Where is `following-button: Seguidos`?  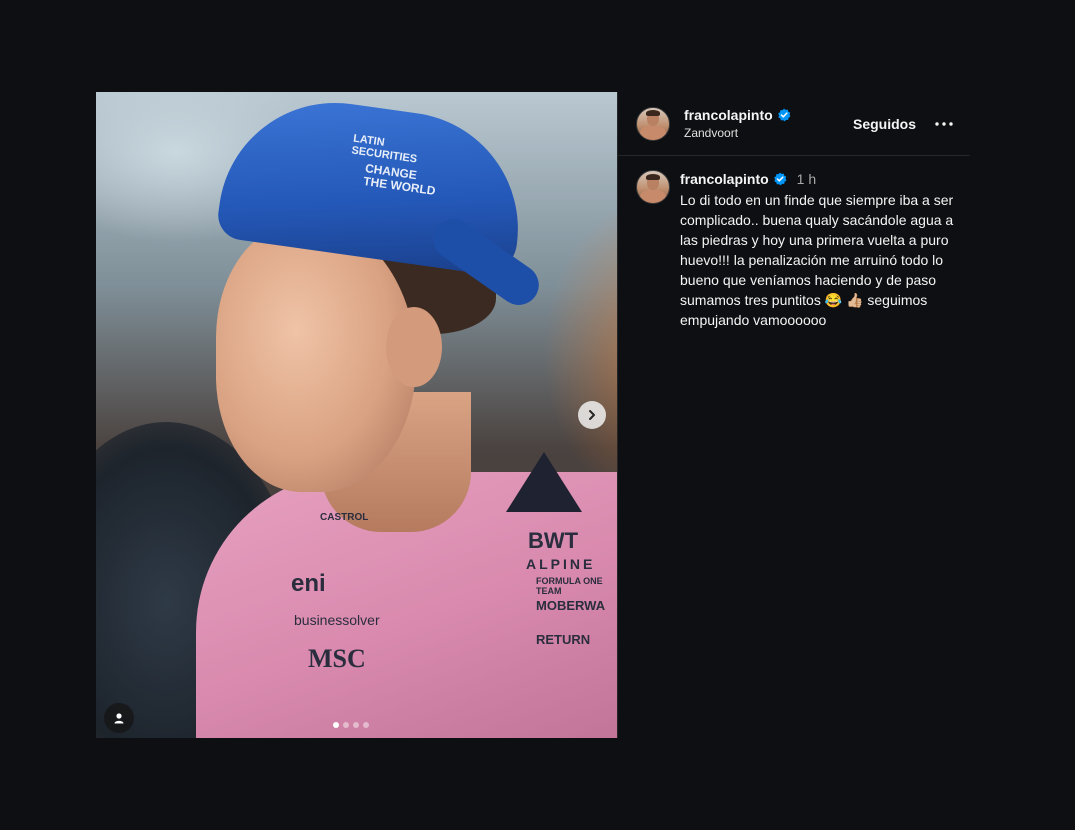 following-button: Seguidos is located at coordinates (884, 124).